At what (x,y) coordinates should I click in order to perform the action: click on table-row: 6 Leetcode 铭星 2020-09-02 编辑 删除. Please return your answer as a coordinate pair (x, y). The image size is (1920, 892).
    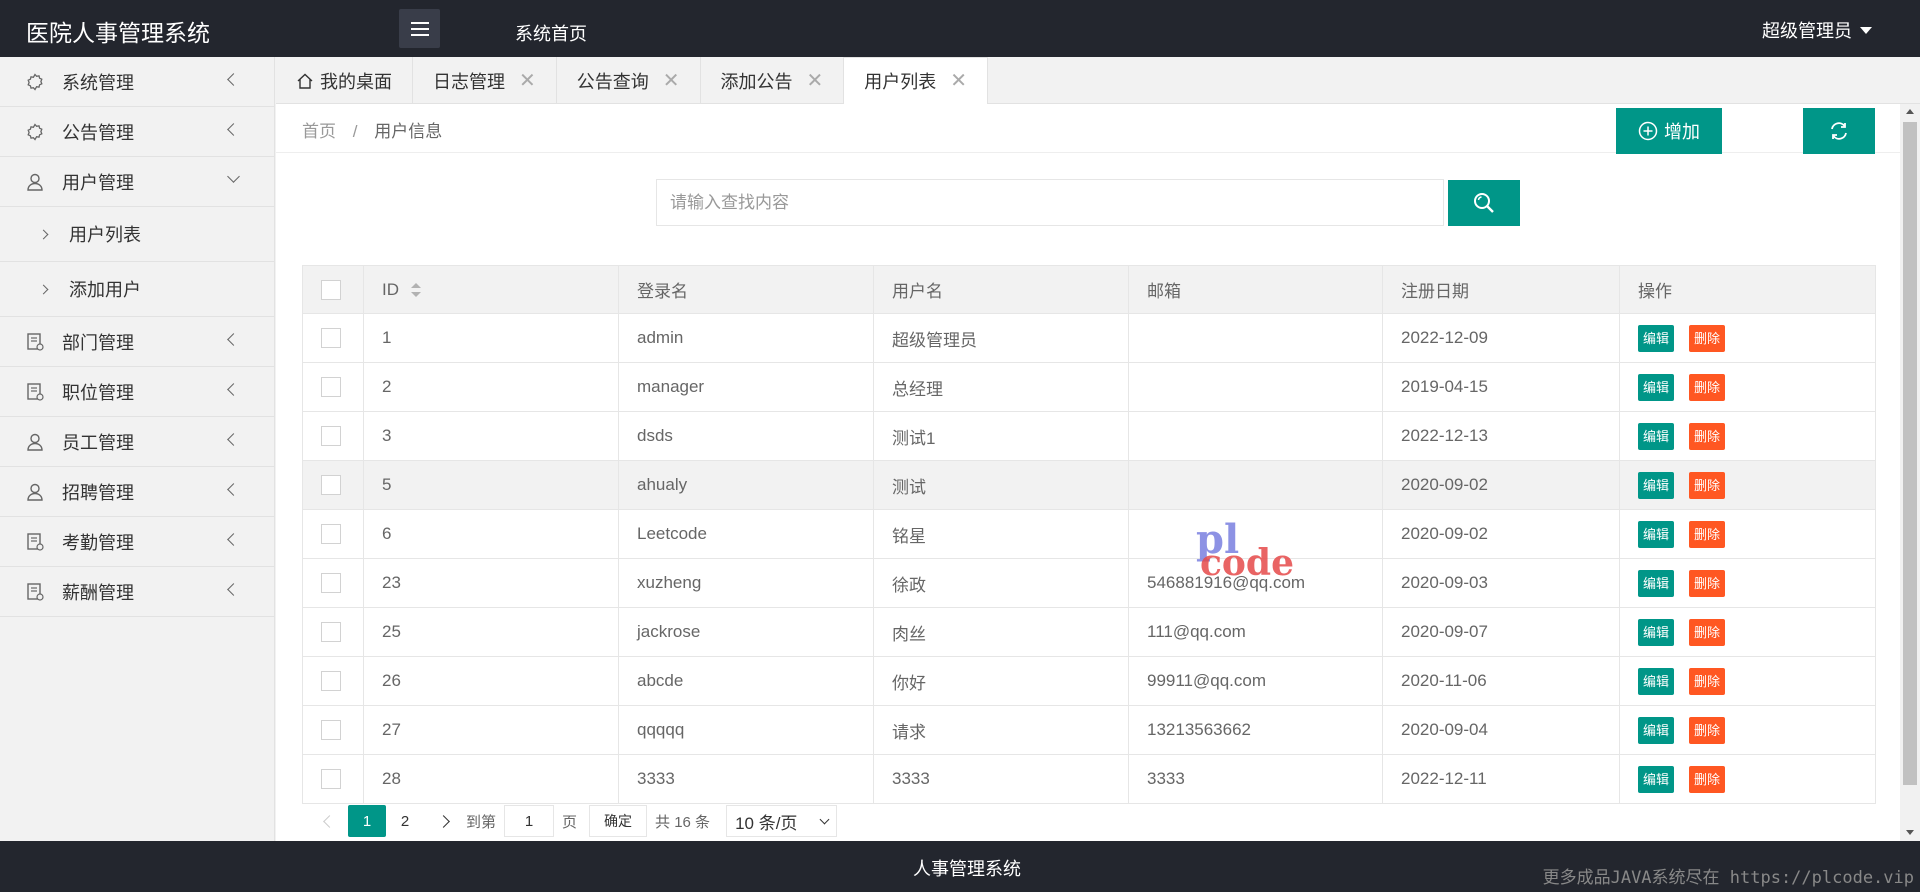
    Looking at the image, I should click on (1089, 534).